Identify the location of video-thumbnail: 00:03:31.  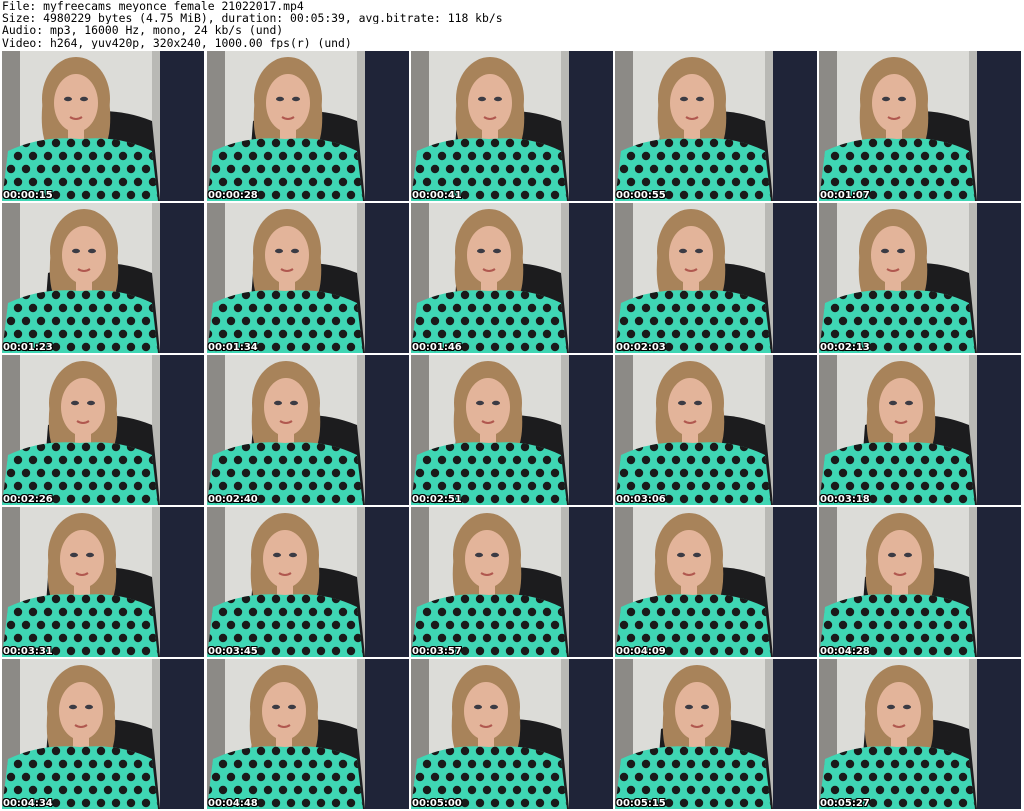
(103, 582).